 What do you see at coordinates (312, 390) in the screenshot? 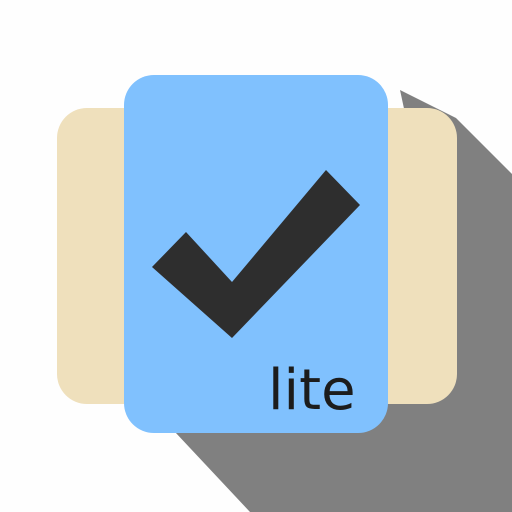
I see `lite-badge-label: lite` at bounding box center [312, 390].